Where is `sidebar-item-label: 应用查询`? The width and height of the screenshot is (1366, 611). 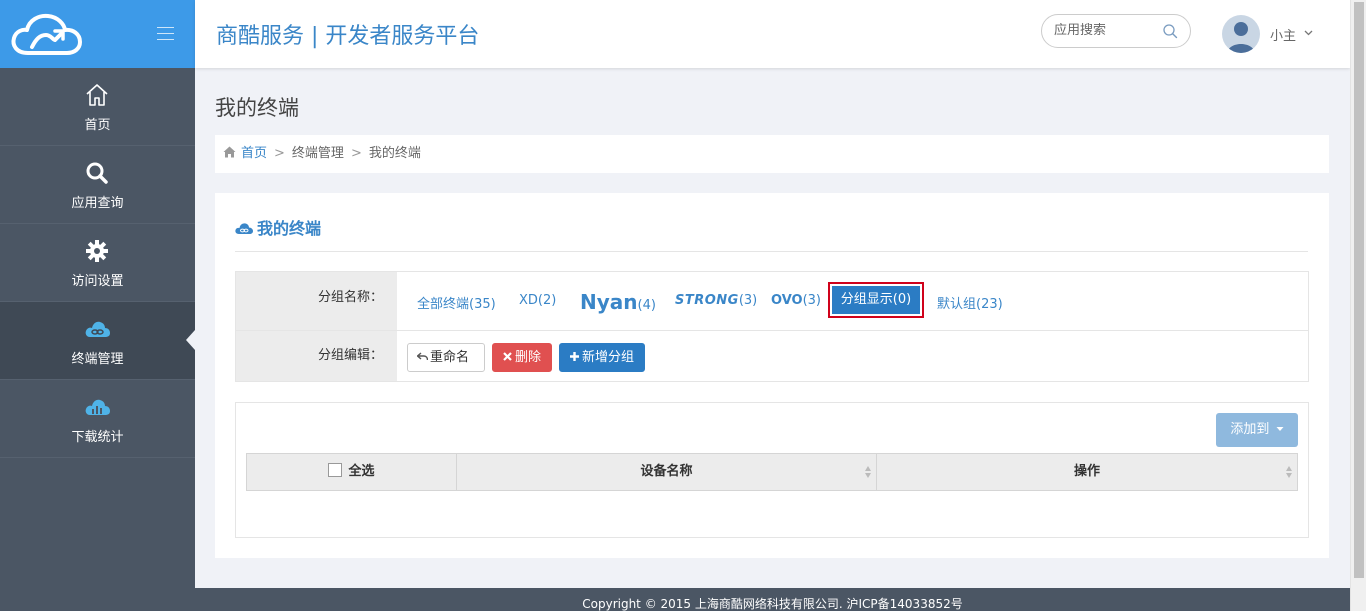
sidebar-item-label: 应用查询 is located at coordinates (97, 203).